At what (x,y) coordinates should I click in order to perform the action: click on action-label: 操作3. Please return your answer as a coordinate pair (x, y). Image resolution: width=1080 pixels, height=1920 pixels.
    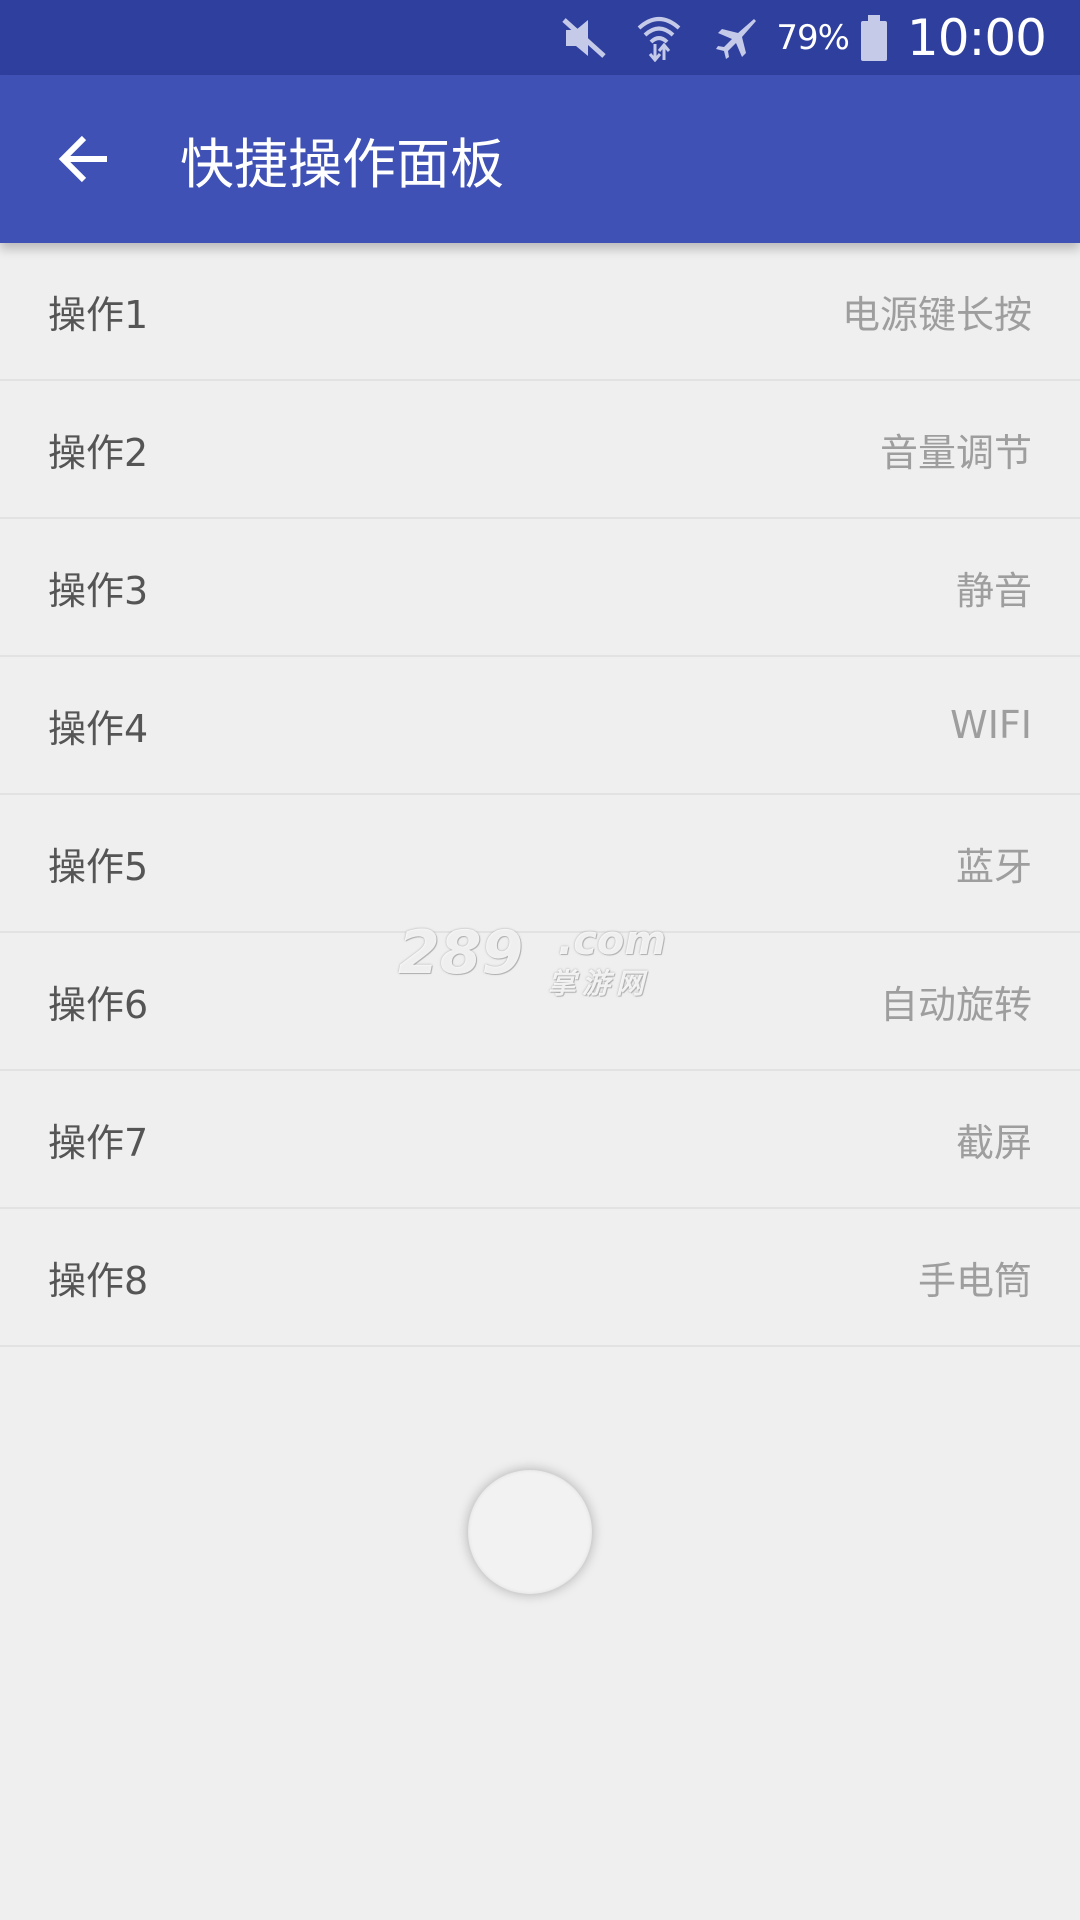
    Looking at the image, I should click on (98, 590).